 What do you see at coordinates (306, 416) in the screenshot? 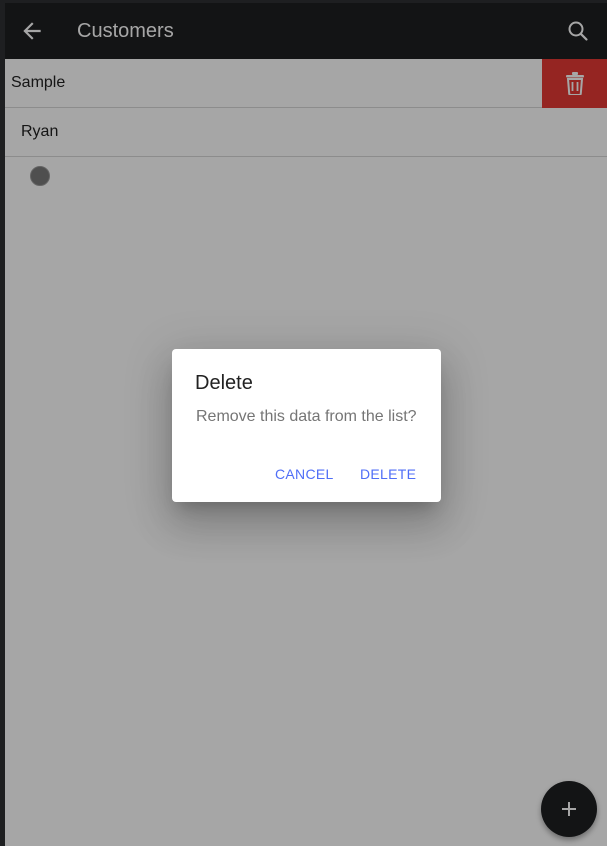
I see `dialog-message: Remove this data from the list?` at bounding box center [306, 416].